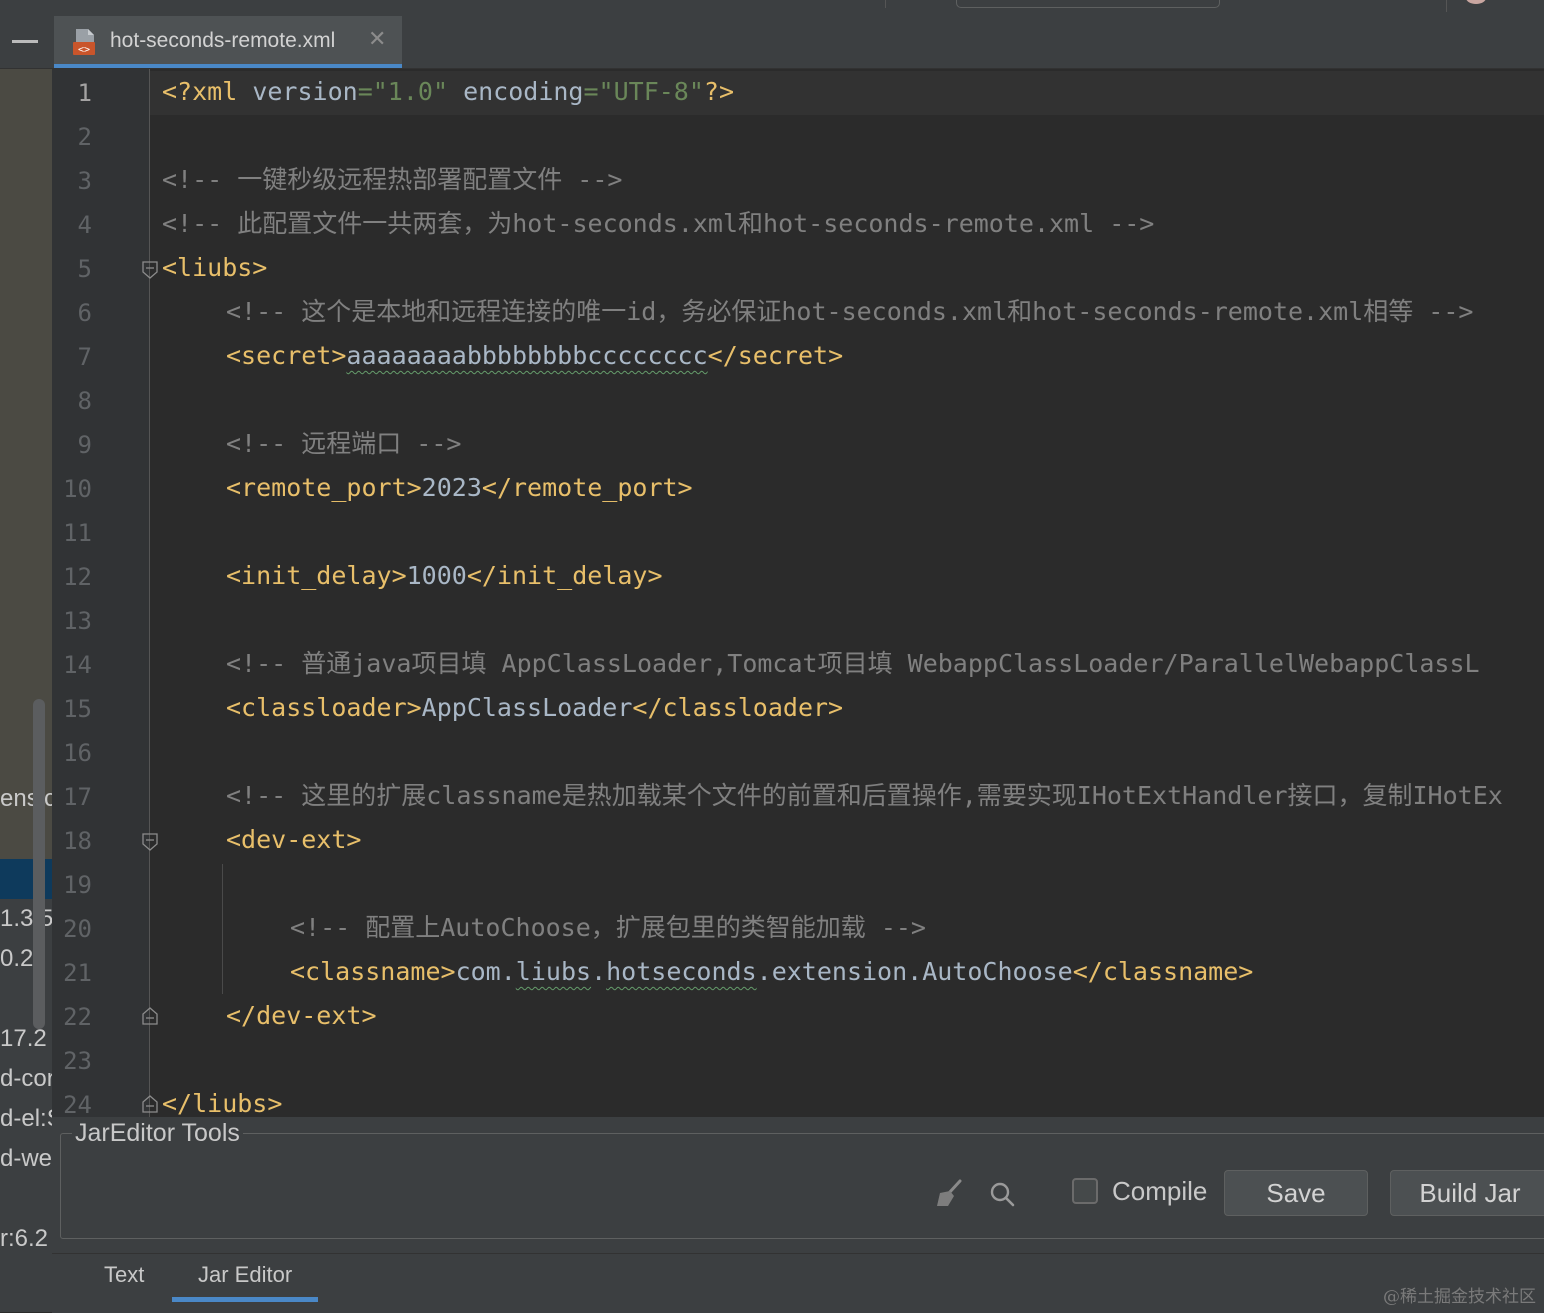  Describe the element at coordinates (24, 1239) in the screenshot. I see `project-tree-item: r:6.2` at that location.